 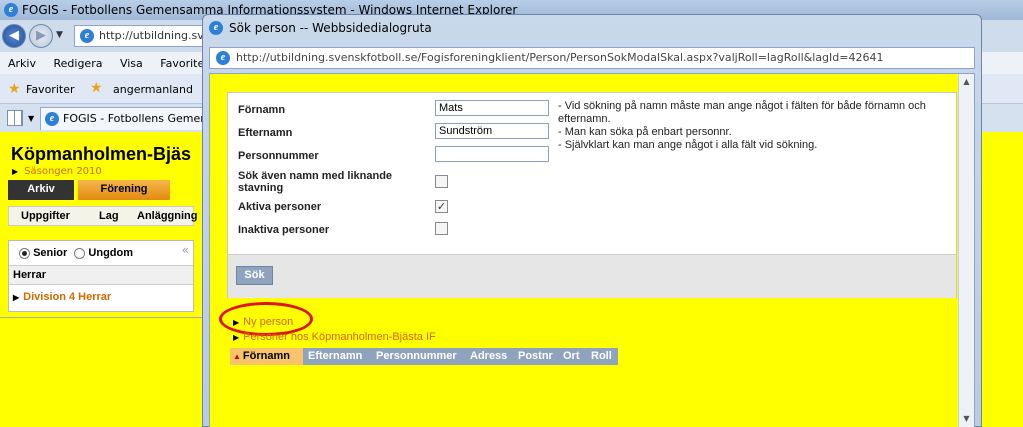 What do you see at coordinates (966, 82) in the screenshot?
I see `scroll-up-icon: ▲` at bounding box center [966, 82].